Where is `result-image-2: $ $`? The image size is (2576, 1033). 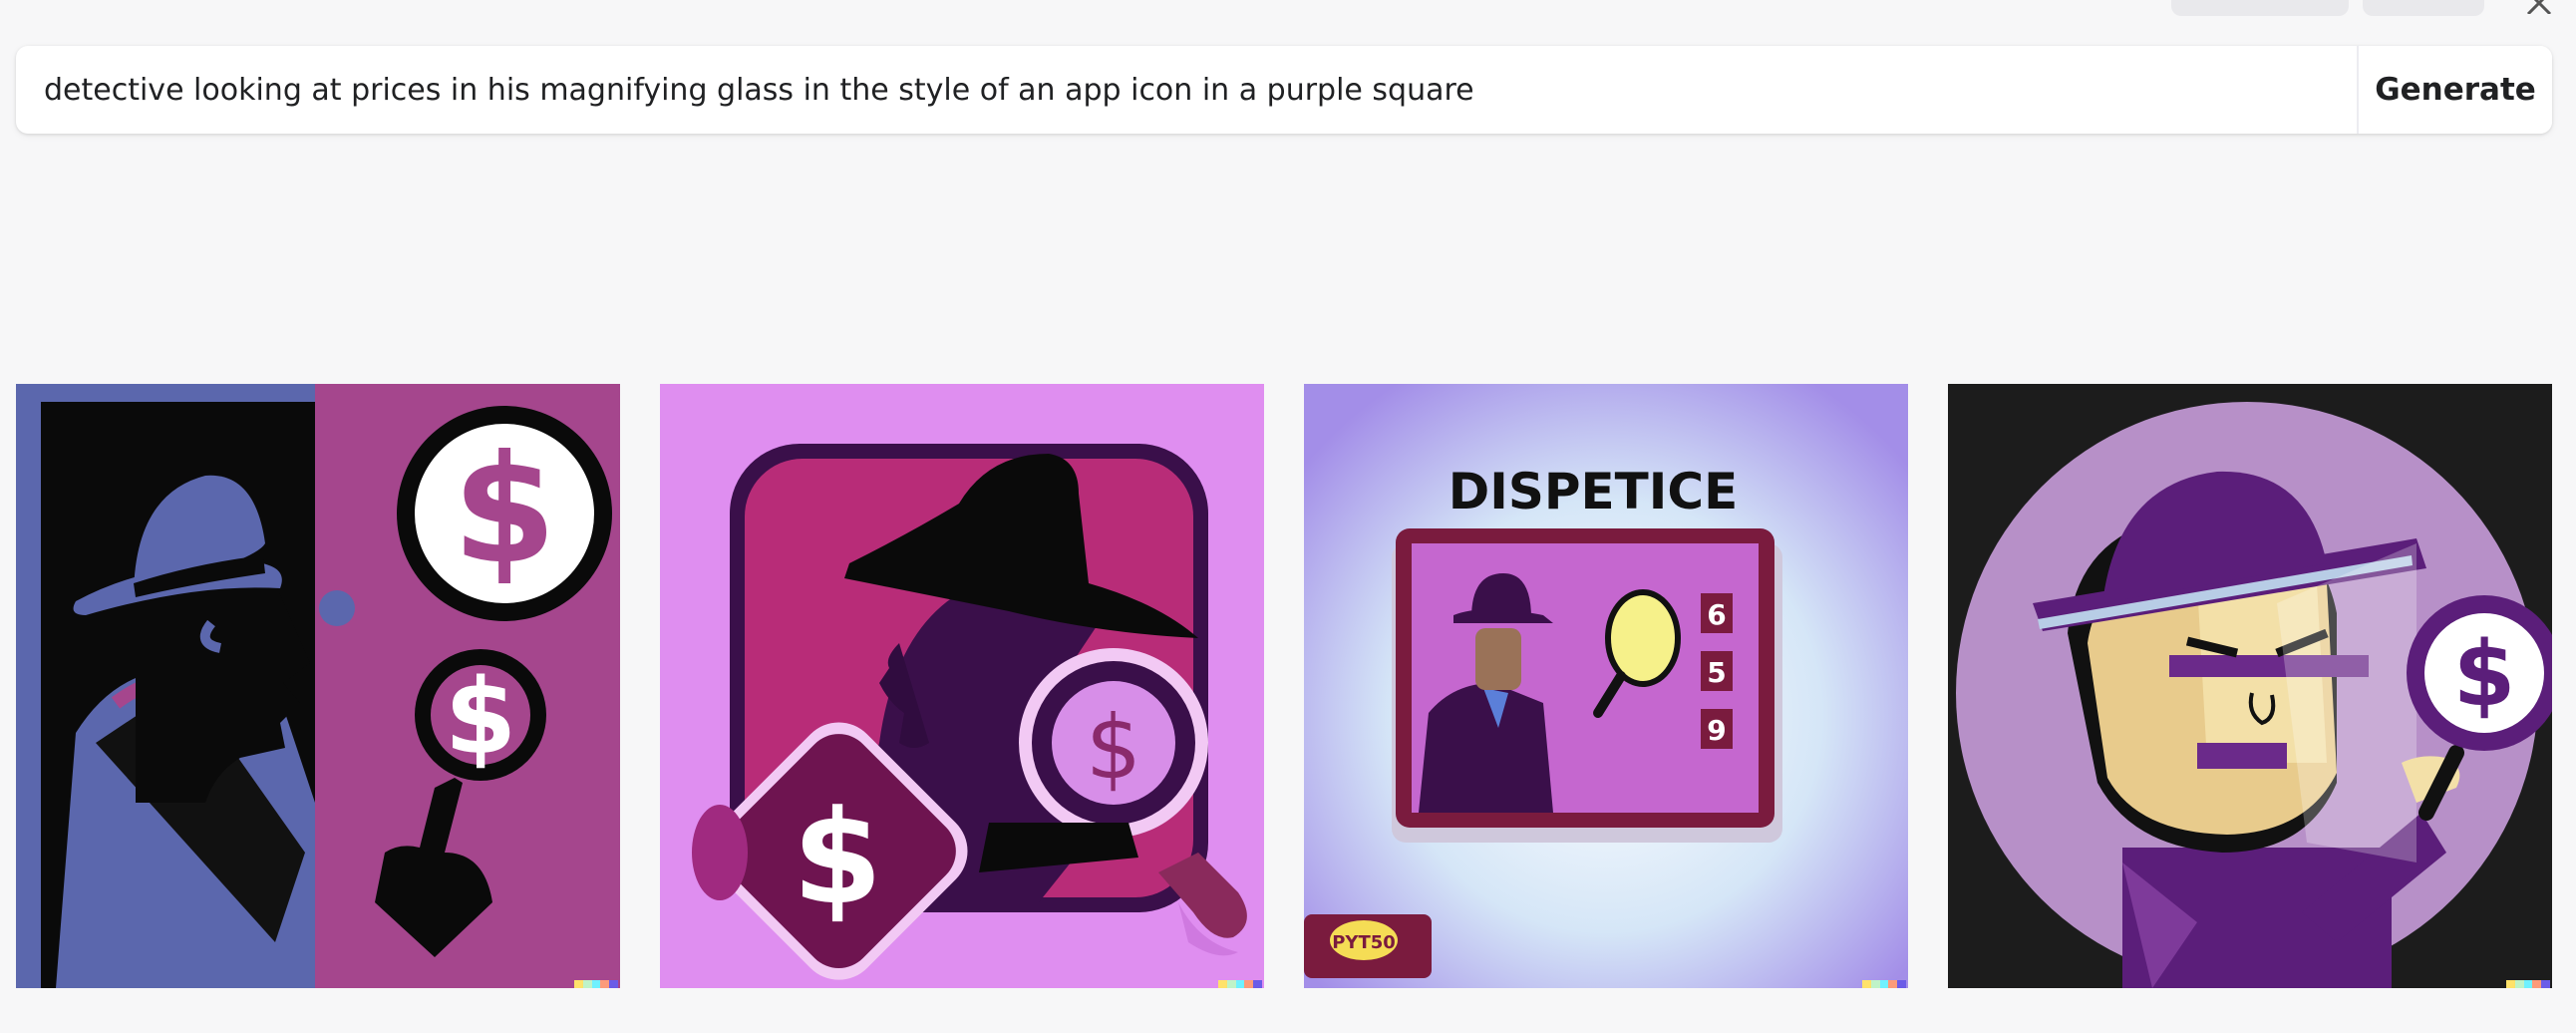
result-image-2: $ $ is located at coordinates (962, 686).